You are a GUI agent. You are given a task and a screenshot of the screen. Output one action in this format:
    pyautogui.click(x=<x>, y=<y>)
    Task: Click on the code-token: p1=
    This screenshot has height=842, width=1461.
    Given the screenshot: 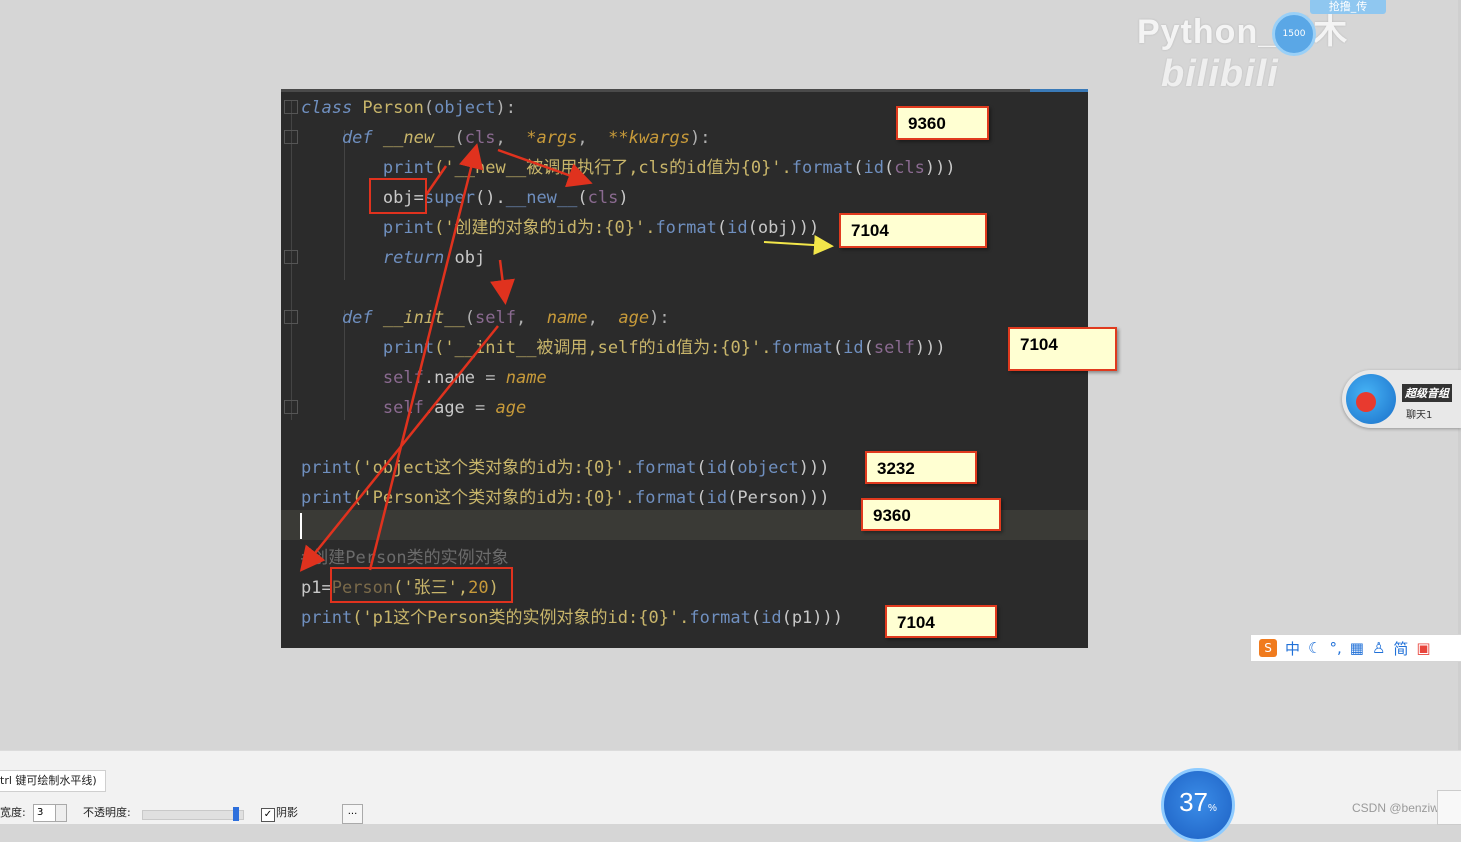 What is the action you would take?
    pyautogui.click(x=316, y=588)
    